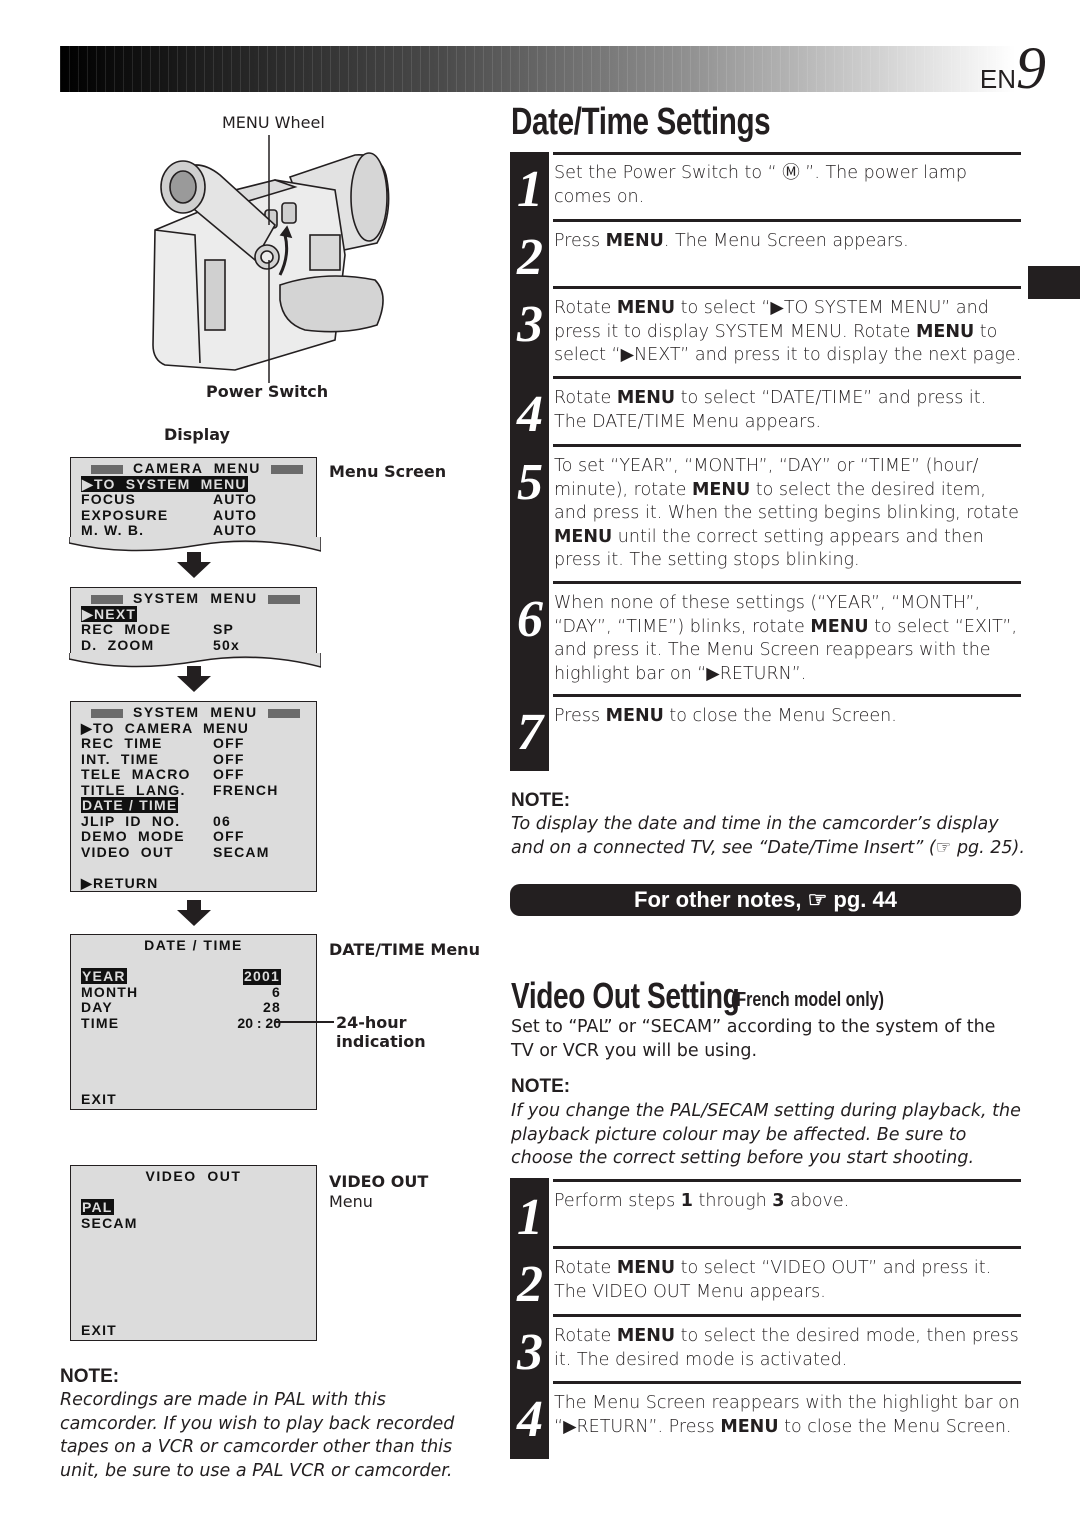 The image size is (1080, 1529). Describe the element at coordinates (625, 995) in the screenshot. I see `video-out-title: Video Out Setting` at that location.